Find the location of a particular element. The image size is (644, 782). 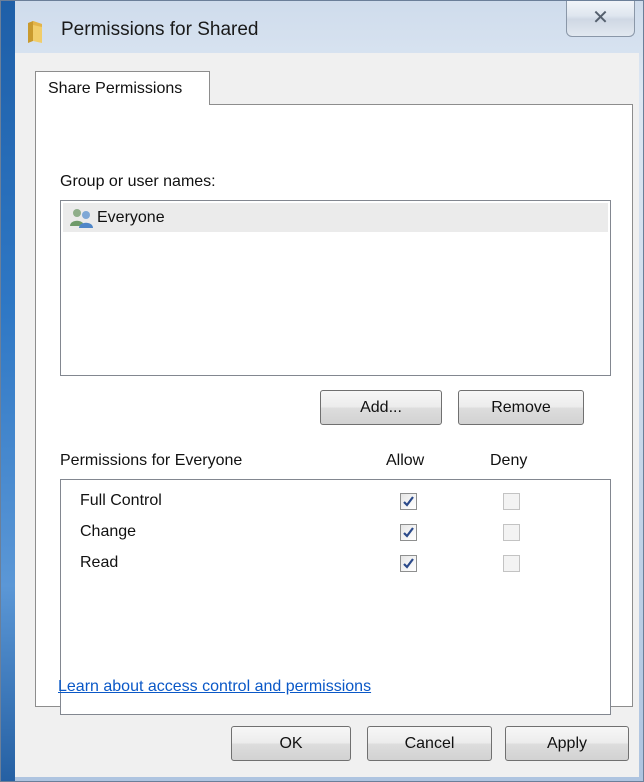

permission-name: Read is located at coordinates (99, 562).